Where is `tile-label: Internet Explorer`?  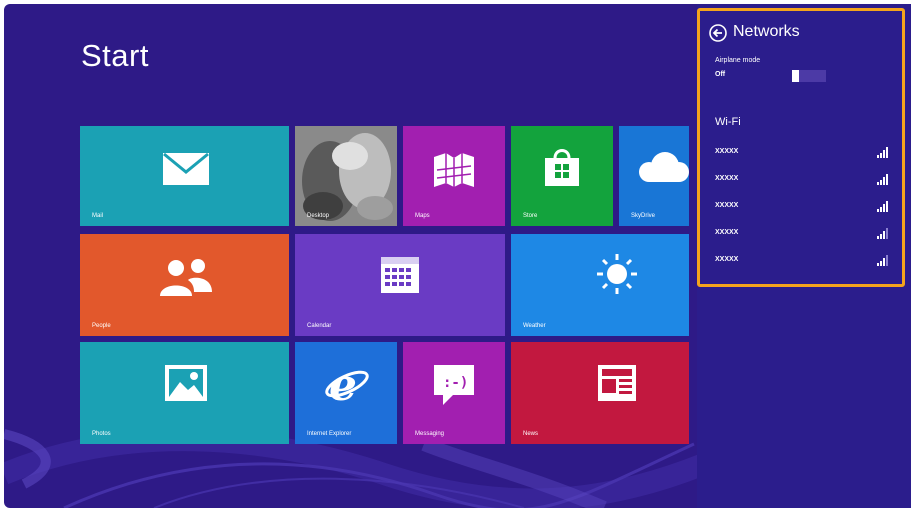
tile-label: Internet Explorer is located at coordinates (329, 434).